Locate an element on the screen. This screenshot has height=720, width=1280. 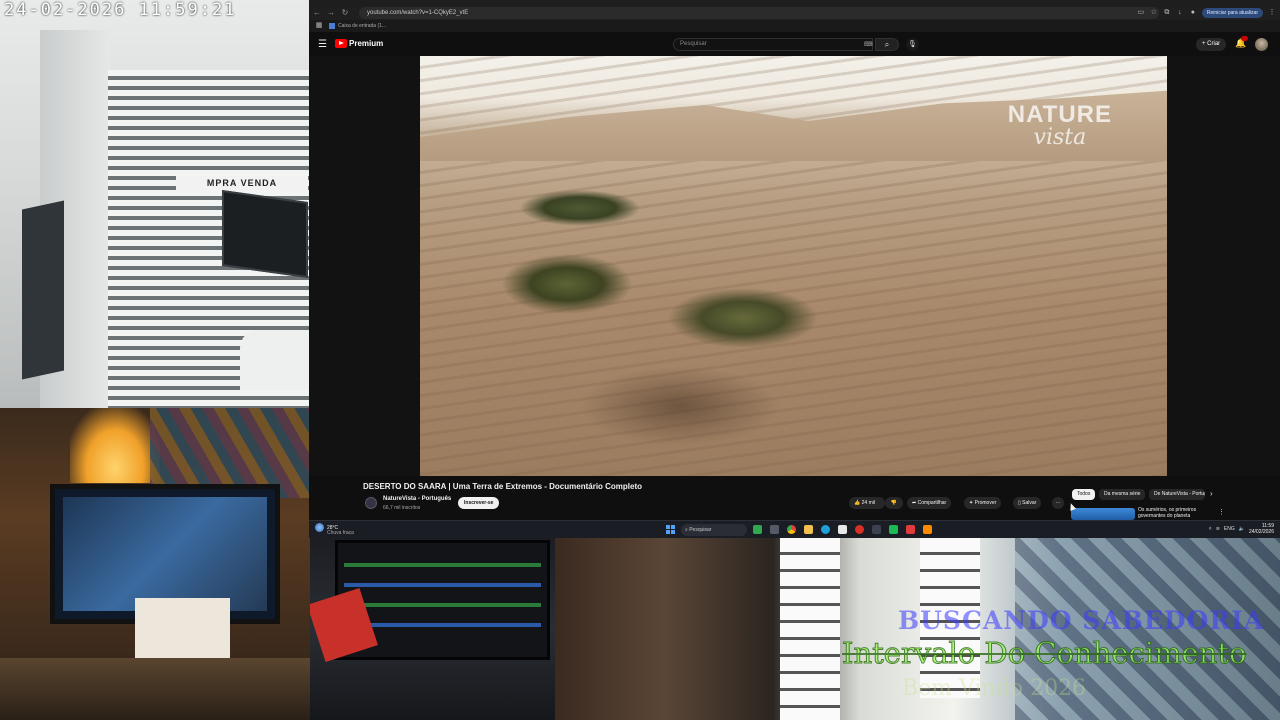
taskbar-clock: 11:59 24/02/2026 is located at coordinates (1261, 529).